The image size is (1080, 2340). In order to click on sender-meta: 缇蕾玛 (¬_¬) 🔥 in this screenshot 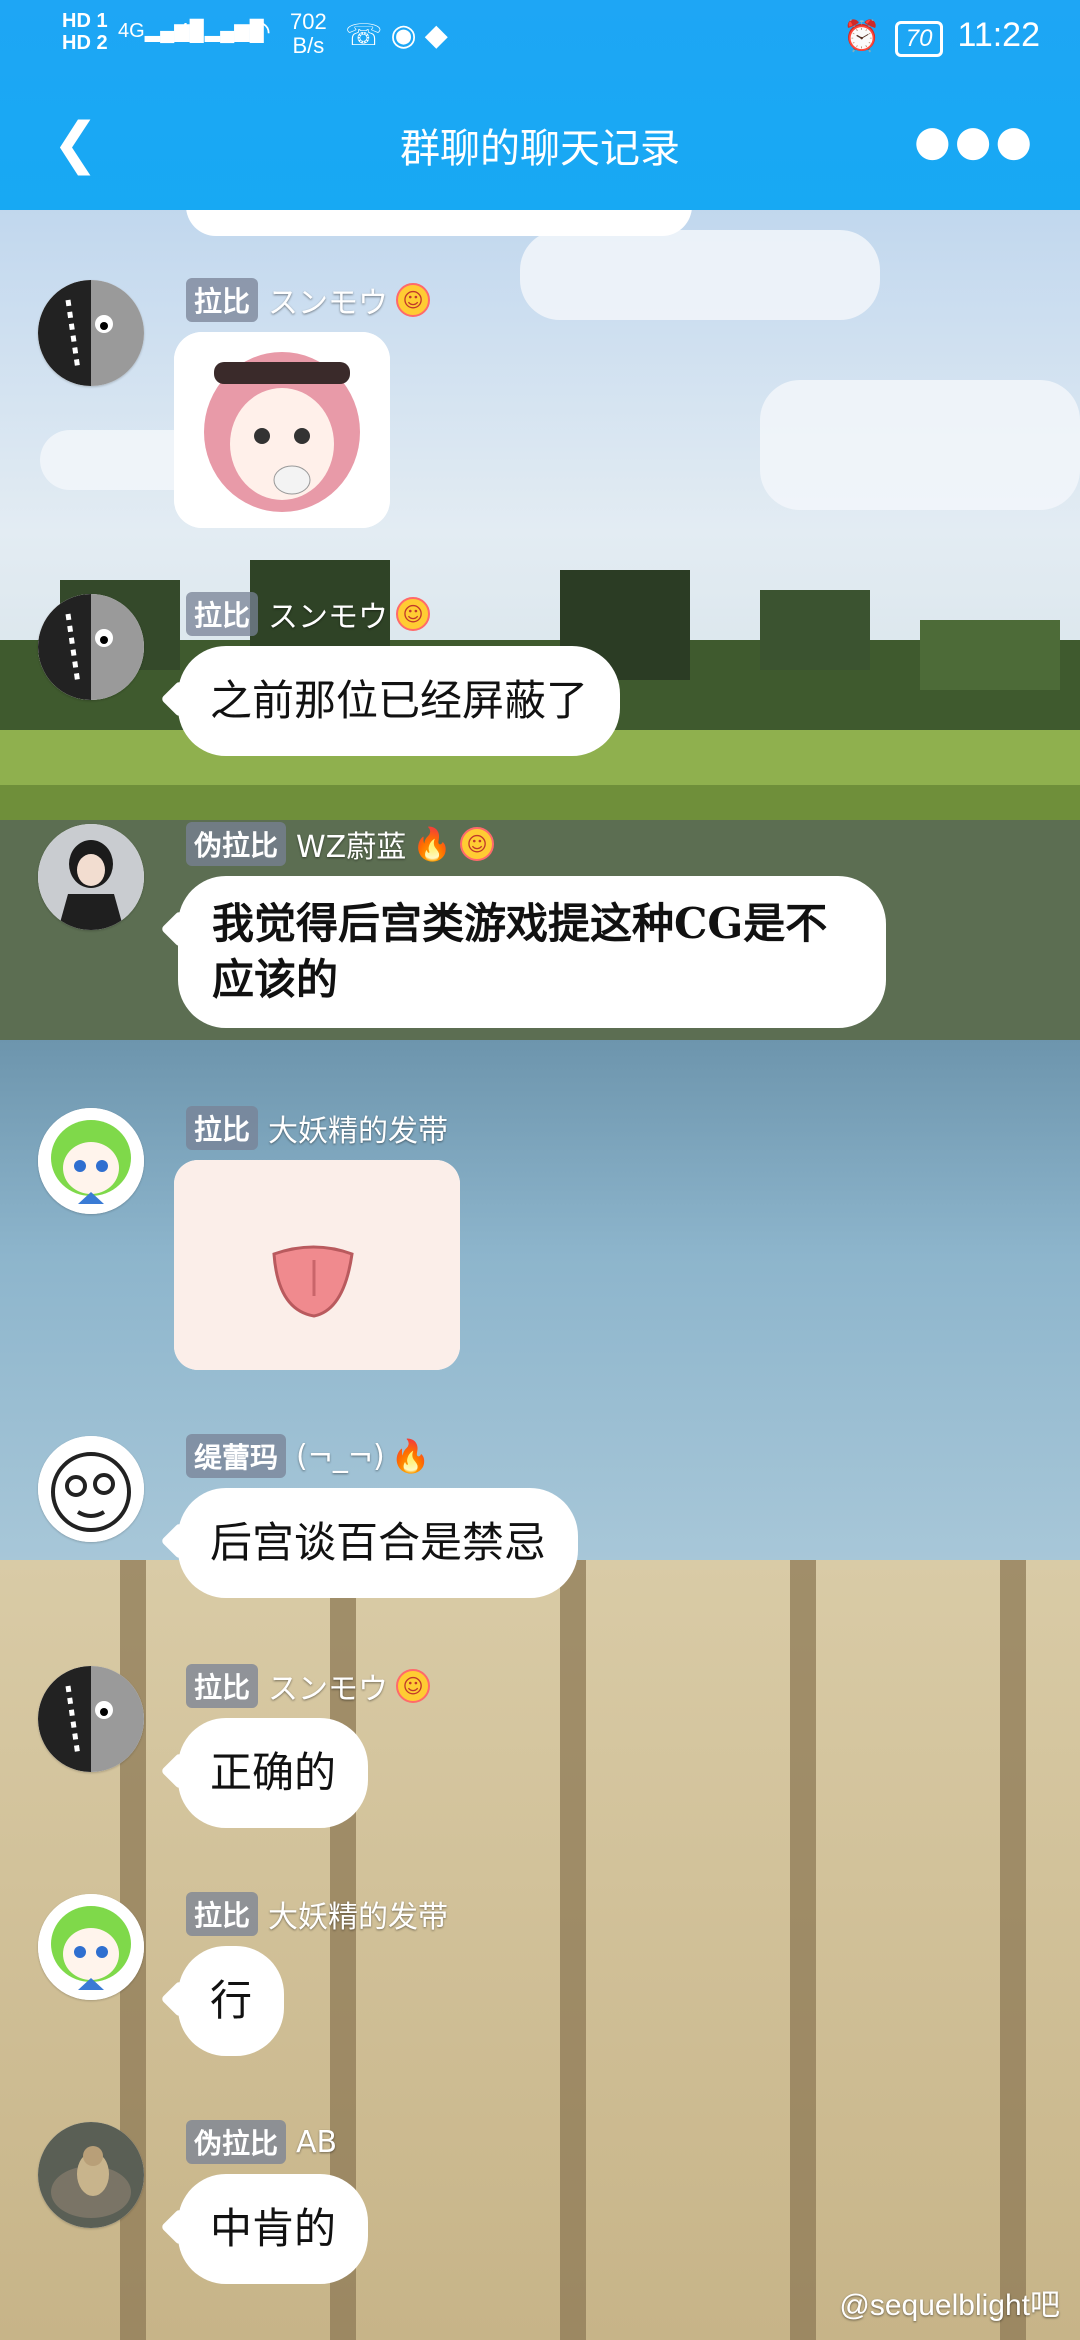, I will do `click(308, 1456)`.